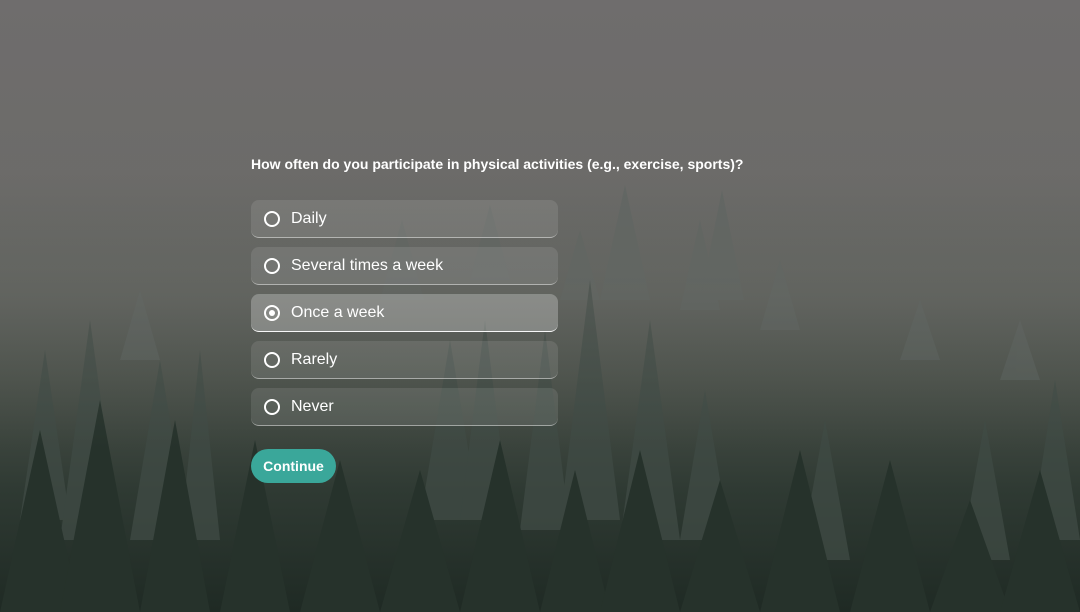  I want to click on option-several-times-a-week: Several times a week, so click(404, 266).